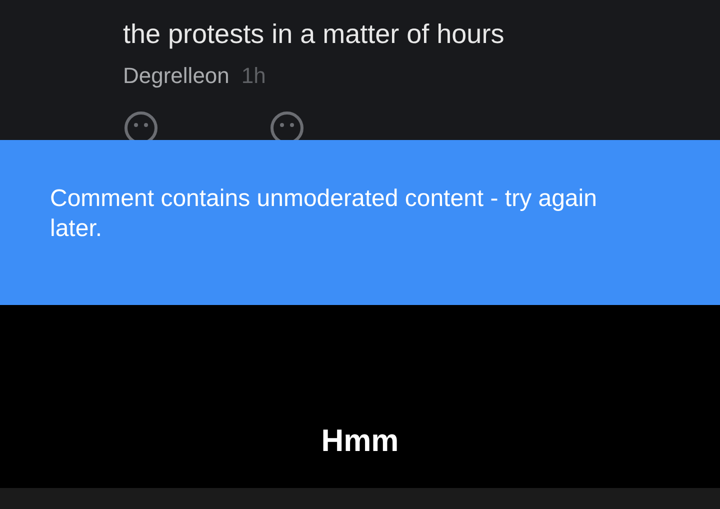 Image resolution: width=720 pixels, height=509 pixels. What do you see at coordinates (313, 34) in the screenshot?
I see `comment-text: the protests in a matter of hours` at bounding box center [313, 34].